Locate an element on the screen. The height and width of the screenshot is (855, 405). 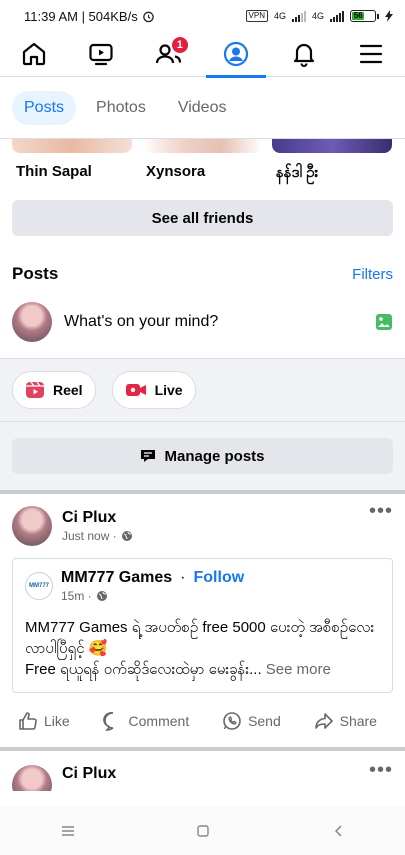
signal-1-icon is located at coordinates (298, 16).